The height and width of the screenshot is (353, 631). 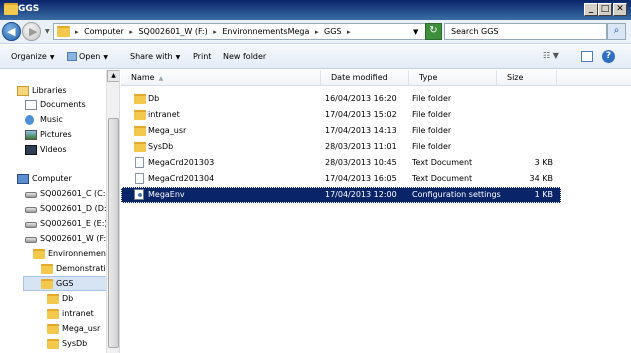 I want to click on views-icon: ☷, so click(x=547, y=55).